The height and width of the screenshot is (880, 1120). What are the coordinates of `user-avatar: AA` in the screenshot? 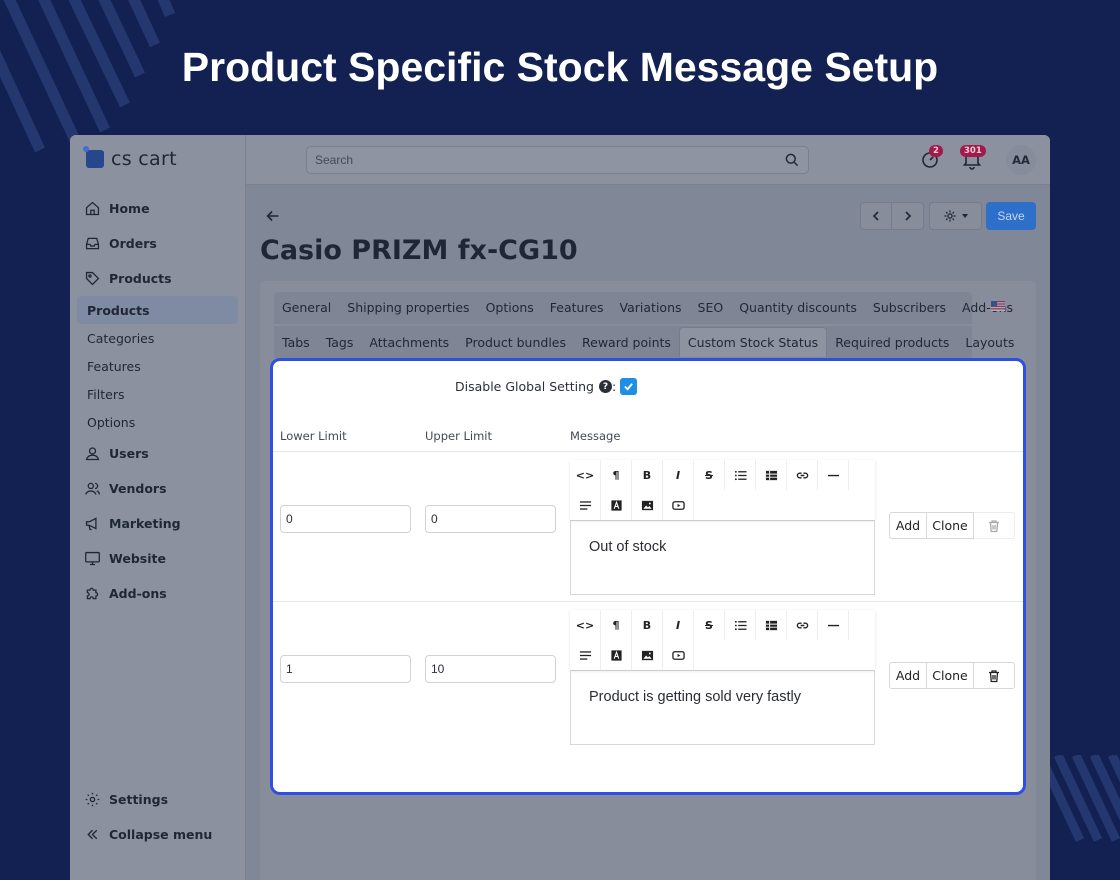 It's located at (1021, 160).